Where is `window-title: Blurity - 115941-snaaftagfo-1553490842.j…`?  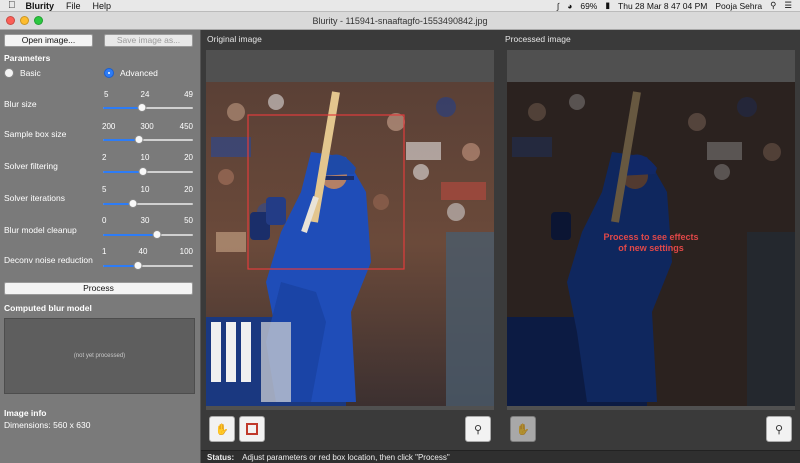
window-title: Blurity - 115941-snaaftagfo-1553490842.j… is located at coordinates (400, 20).